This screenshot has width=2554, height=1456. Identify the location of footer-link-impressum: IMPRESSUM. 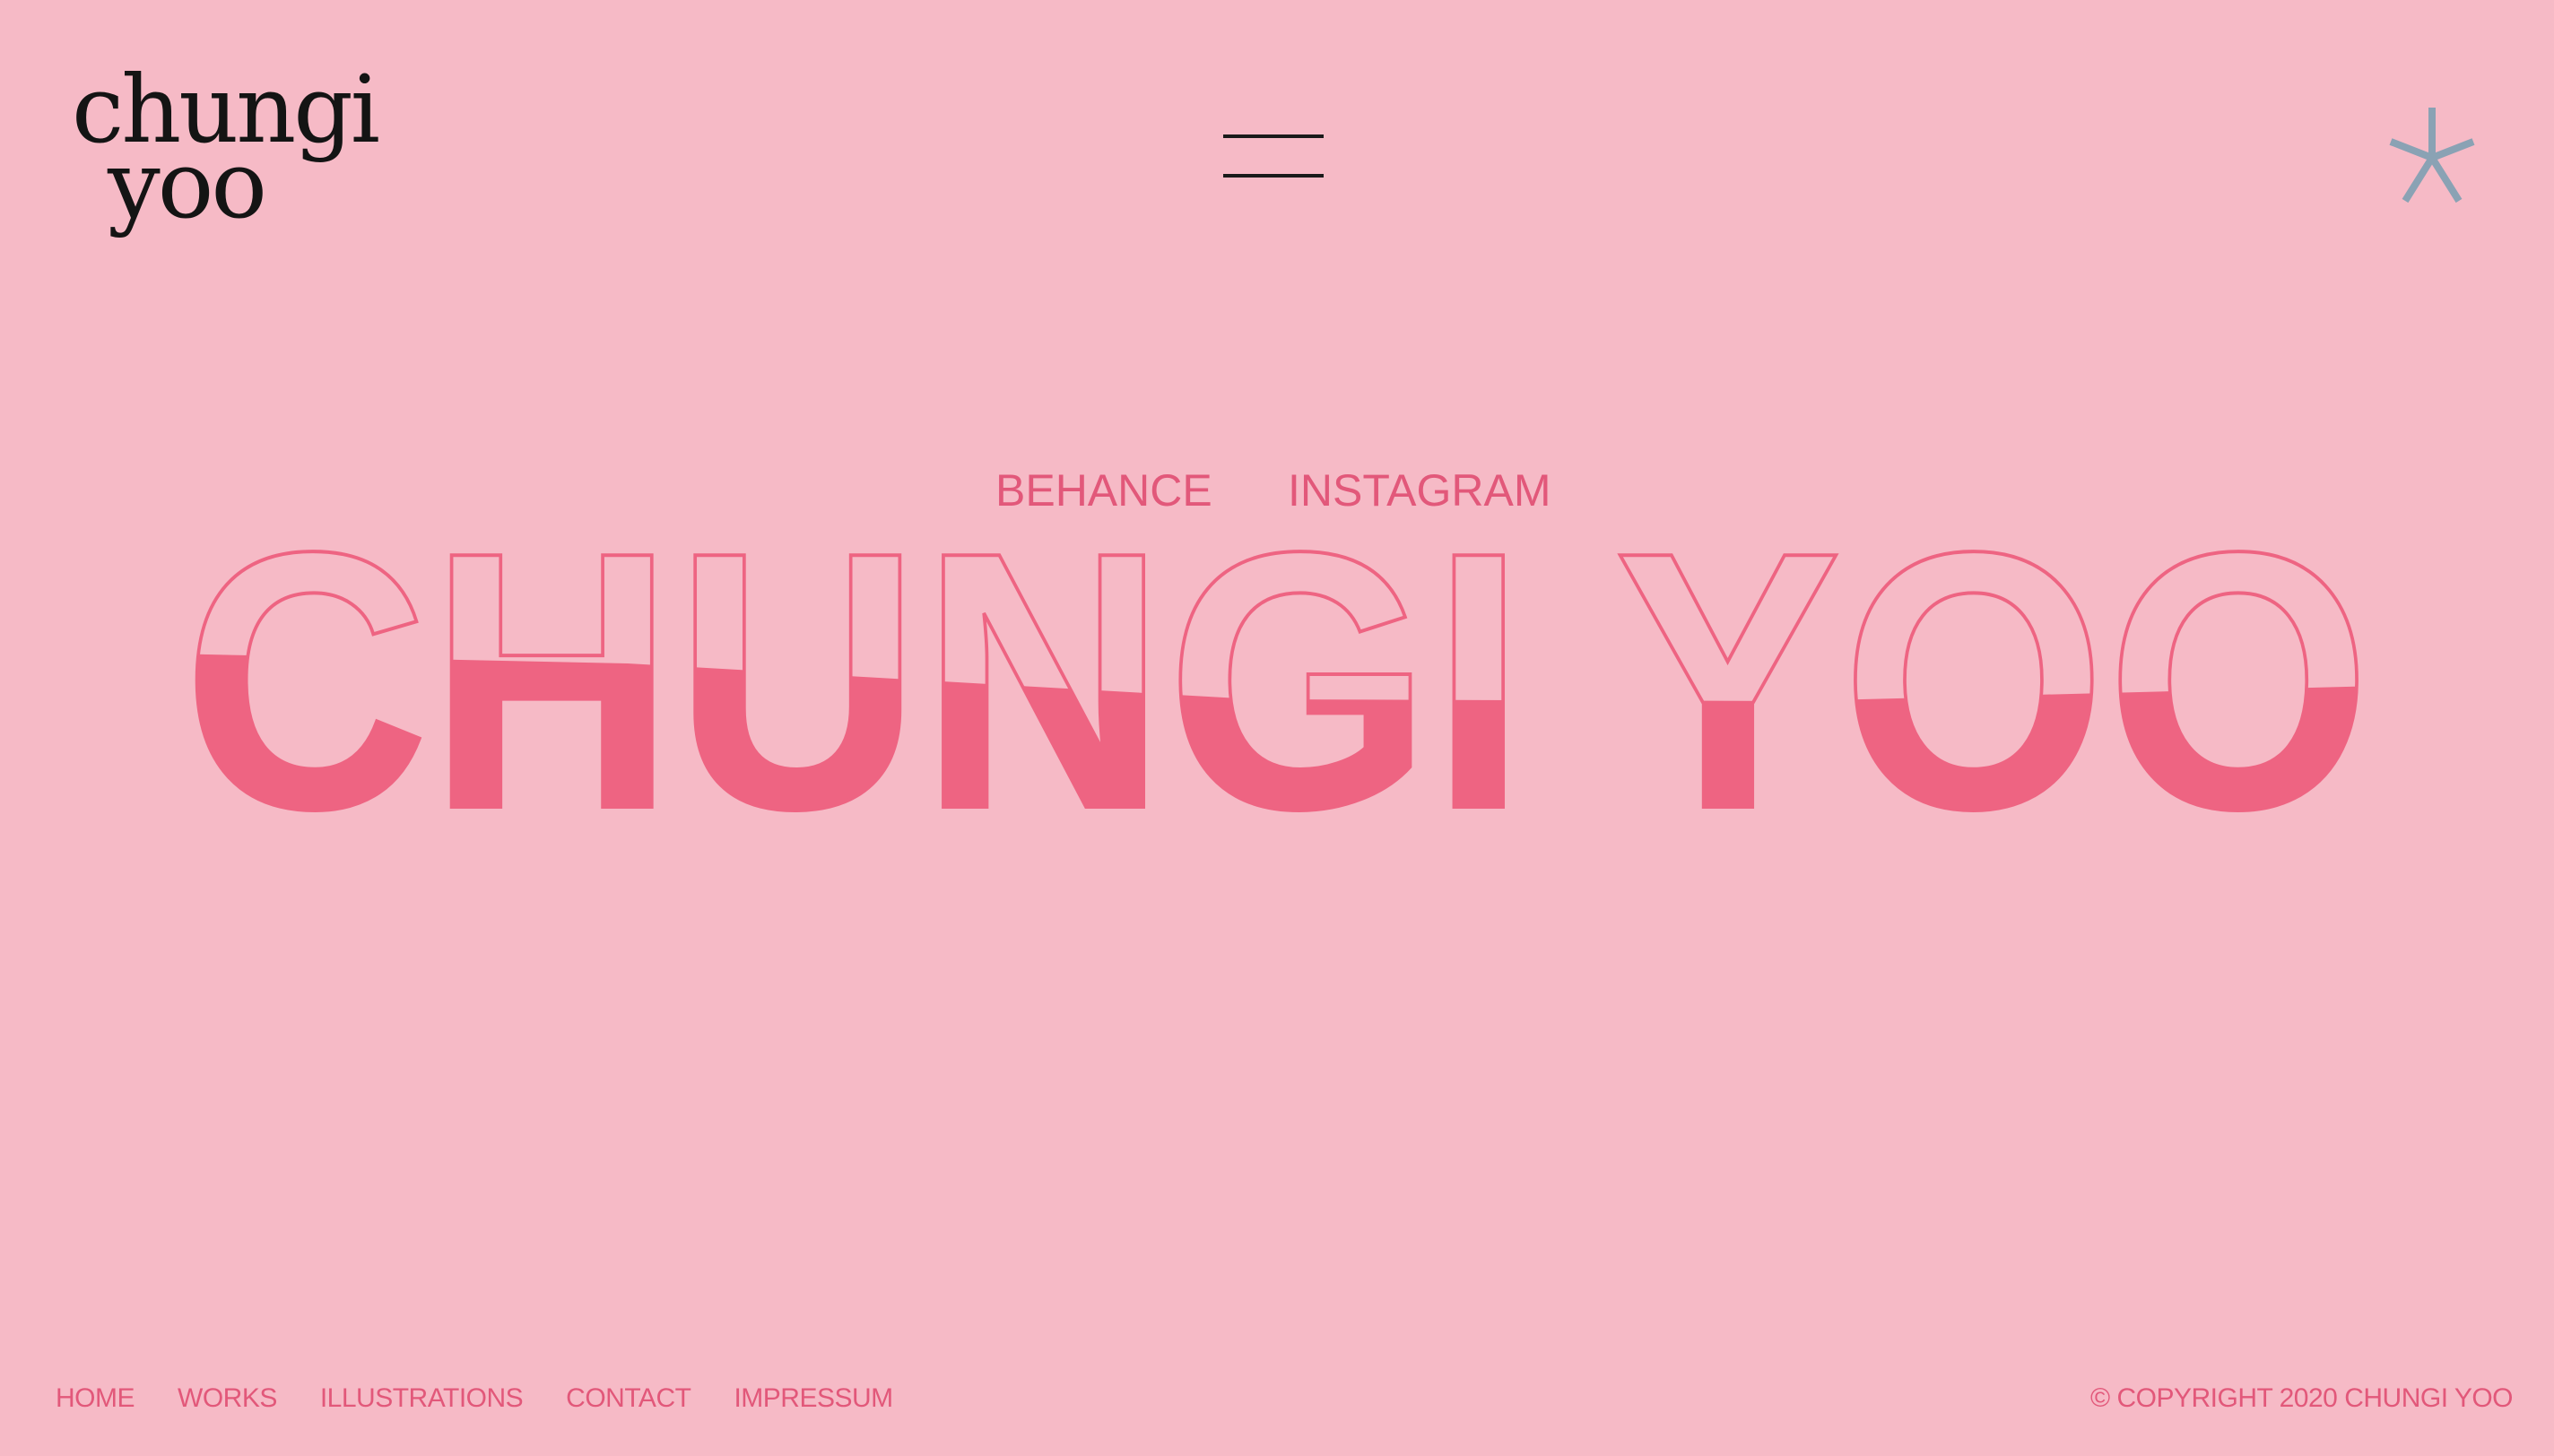
(813, 1399).